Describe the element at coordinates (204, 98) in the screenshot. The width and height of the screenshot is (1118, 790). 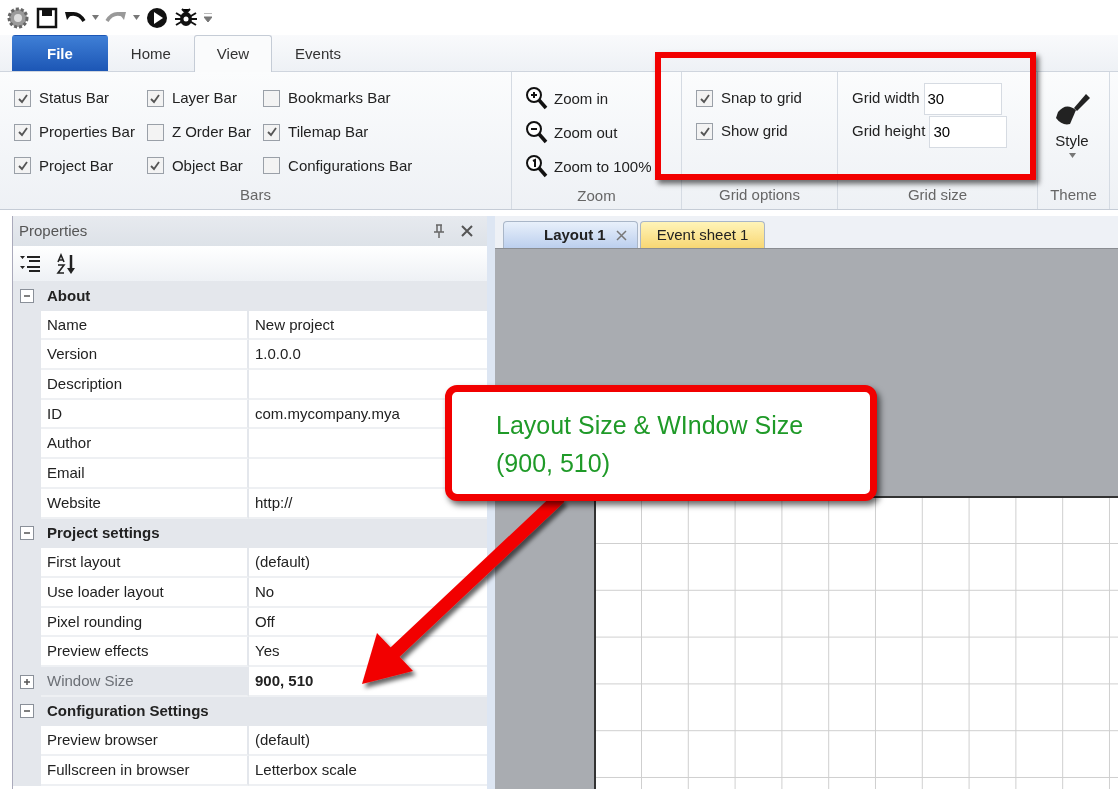
I see `checkbox-label: Layer Bar` at that location.